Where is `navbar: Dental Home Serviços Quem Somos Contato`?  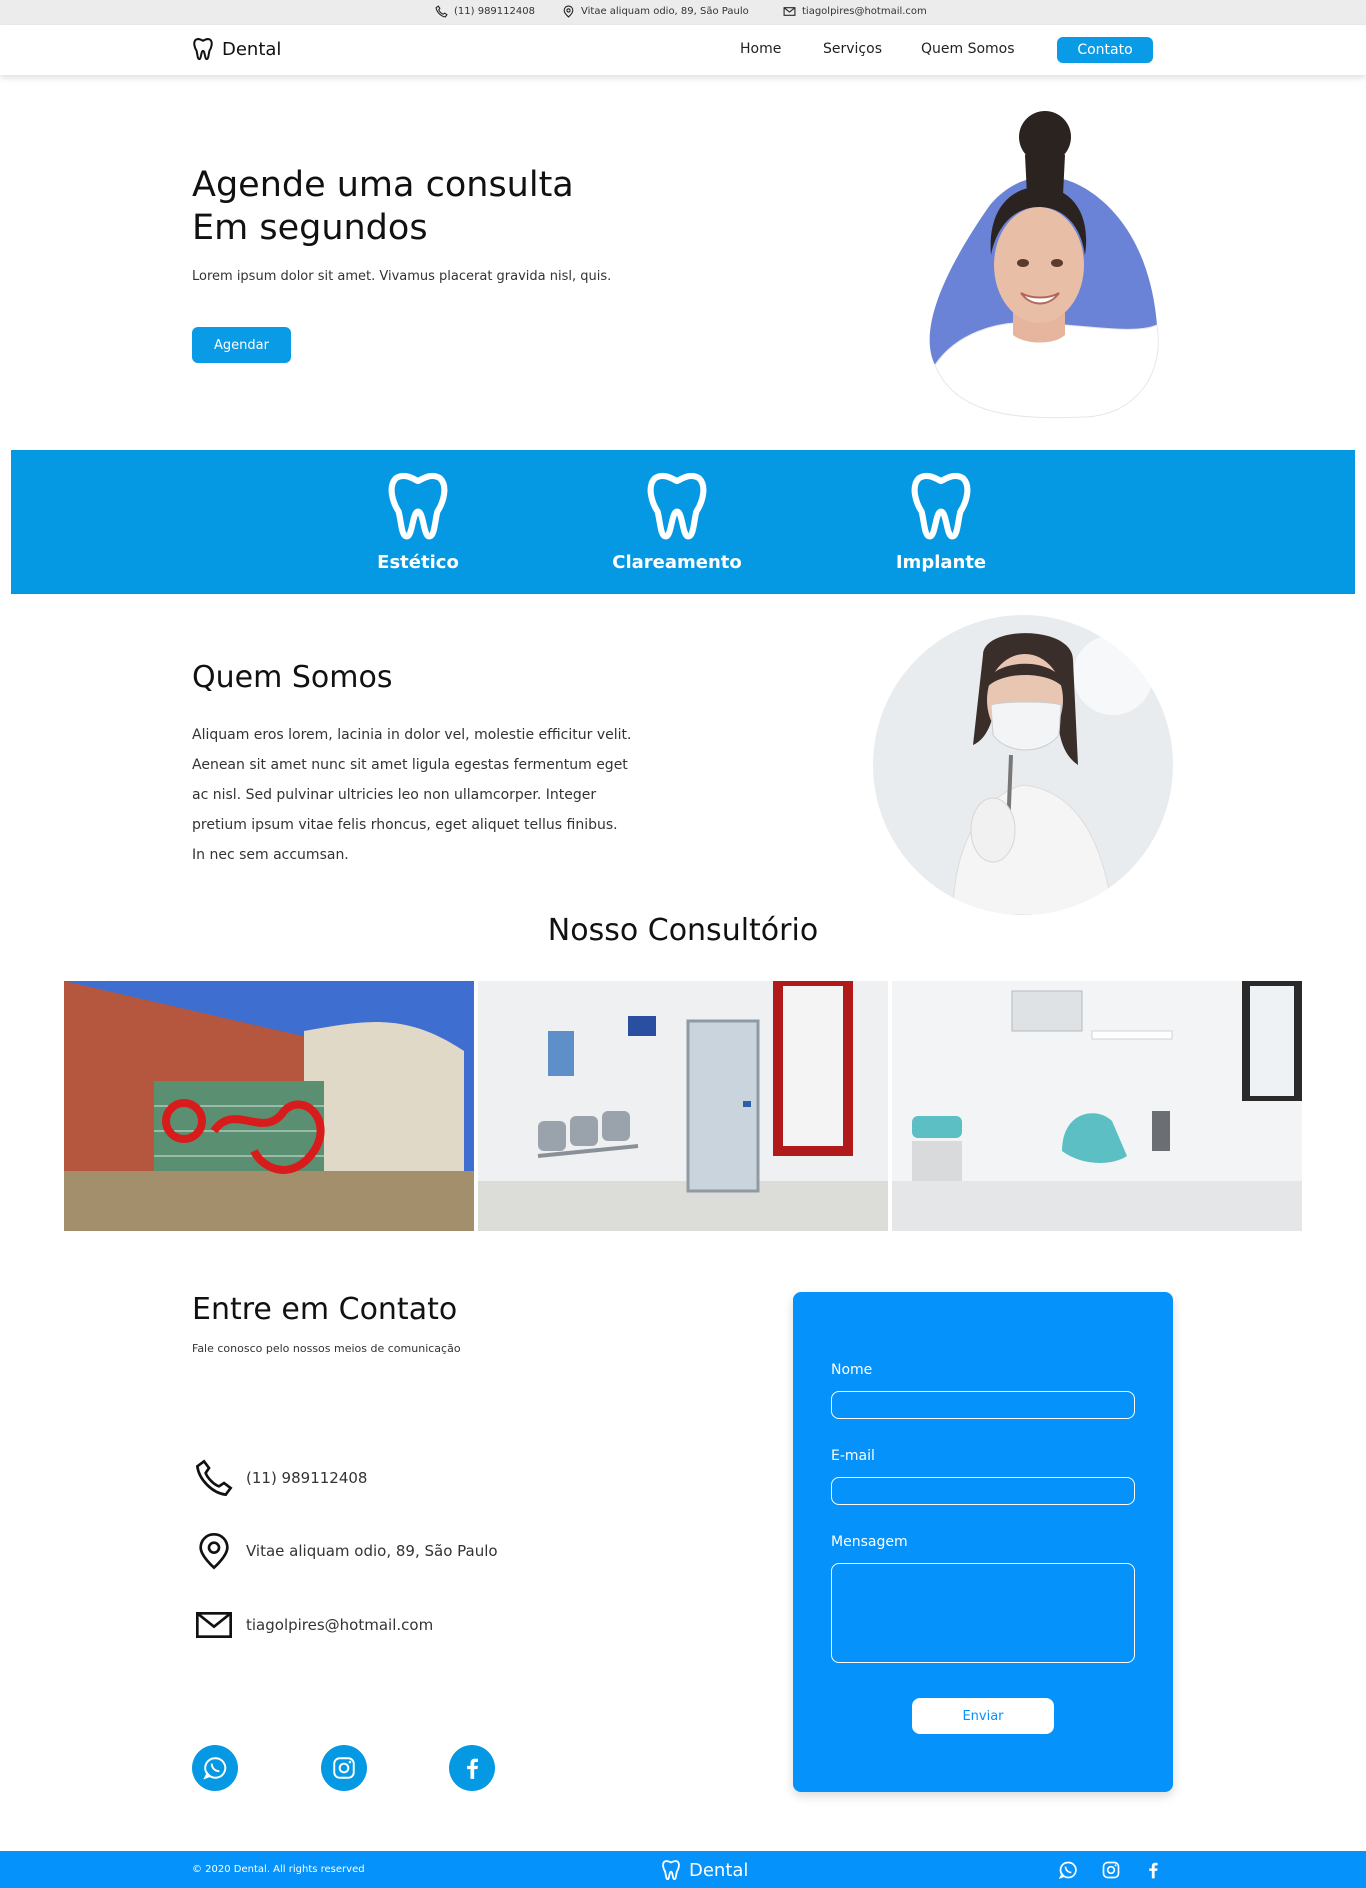 navbar: Dental Home Serviços Quem Somos Contato is located at coordinates (683, 50).